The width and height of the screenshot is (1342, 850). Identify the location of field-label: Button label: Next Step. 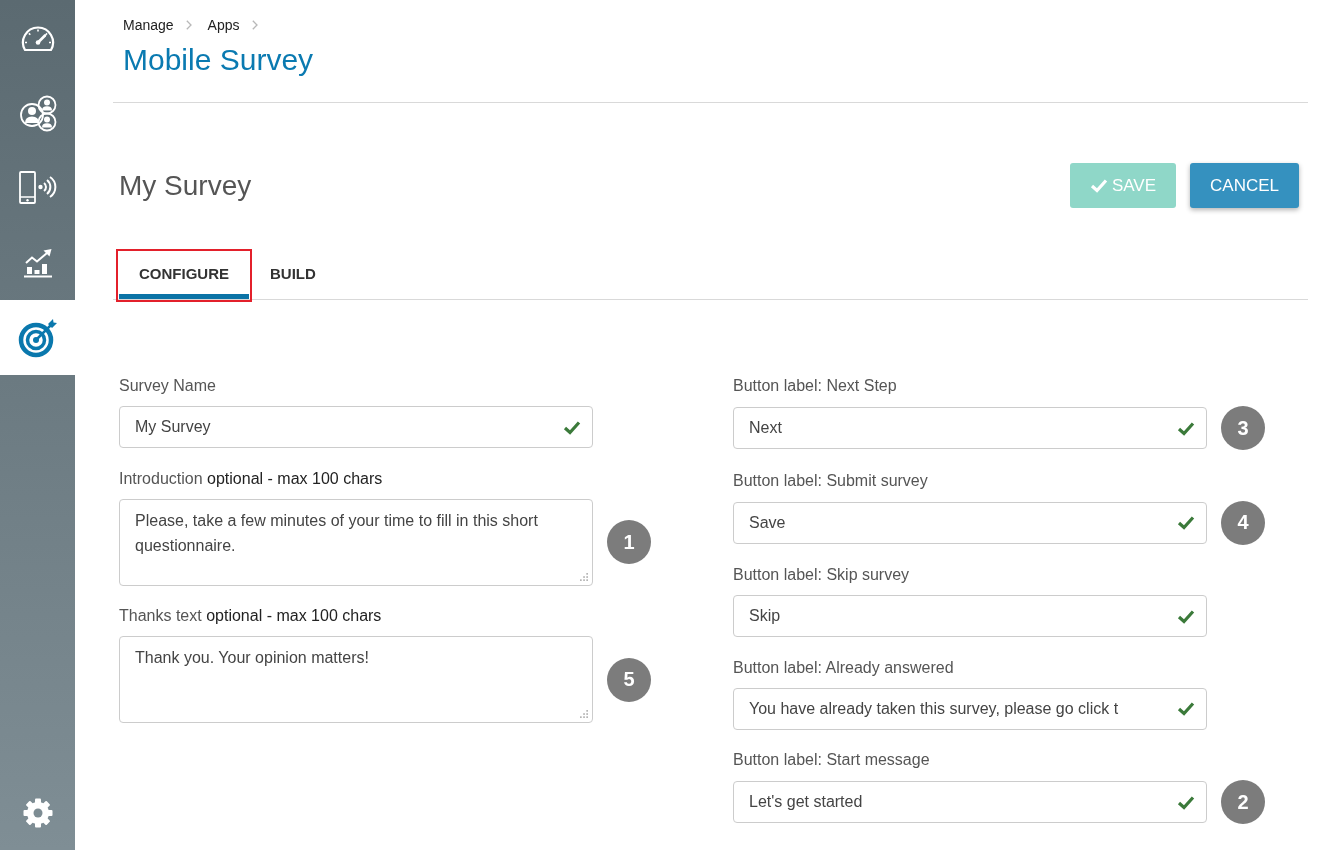
(815, 386).